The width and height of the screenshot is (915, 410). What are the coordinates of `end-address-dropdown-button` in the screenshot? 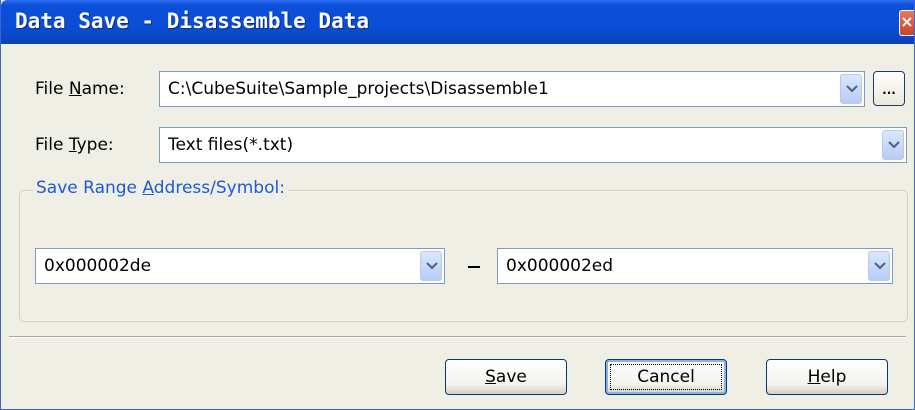 It's located at (879, 266).